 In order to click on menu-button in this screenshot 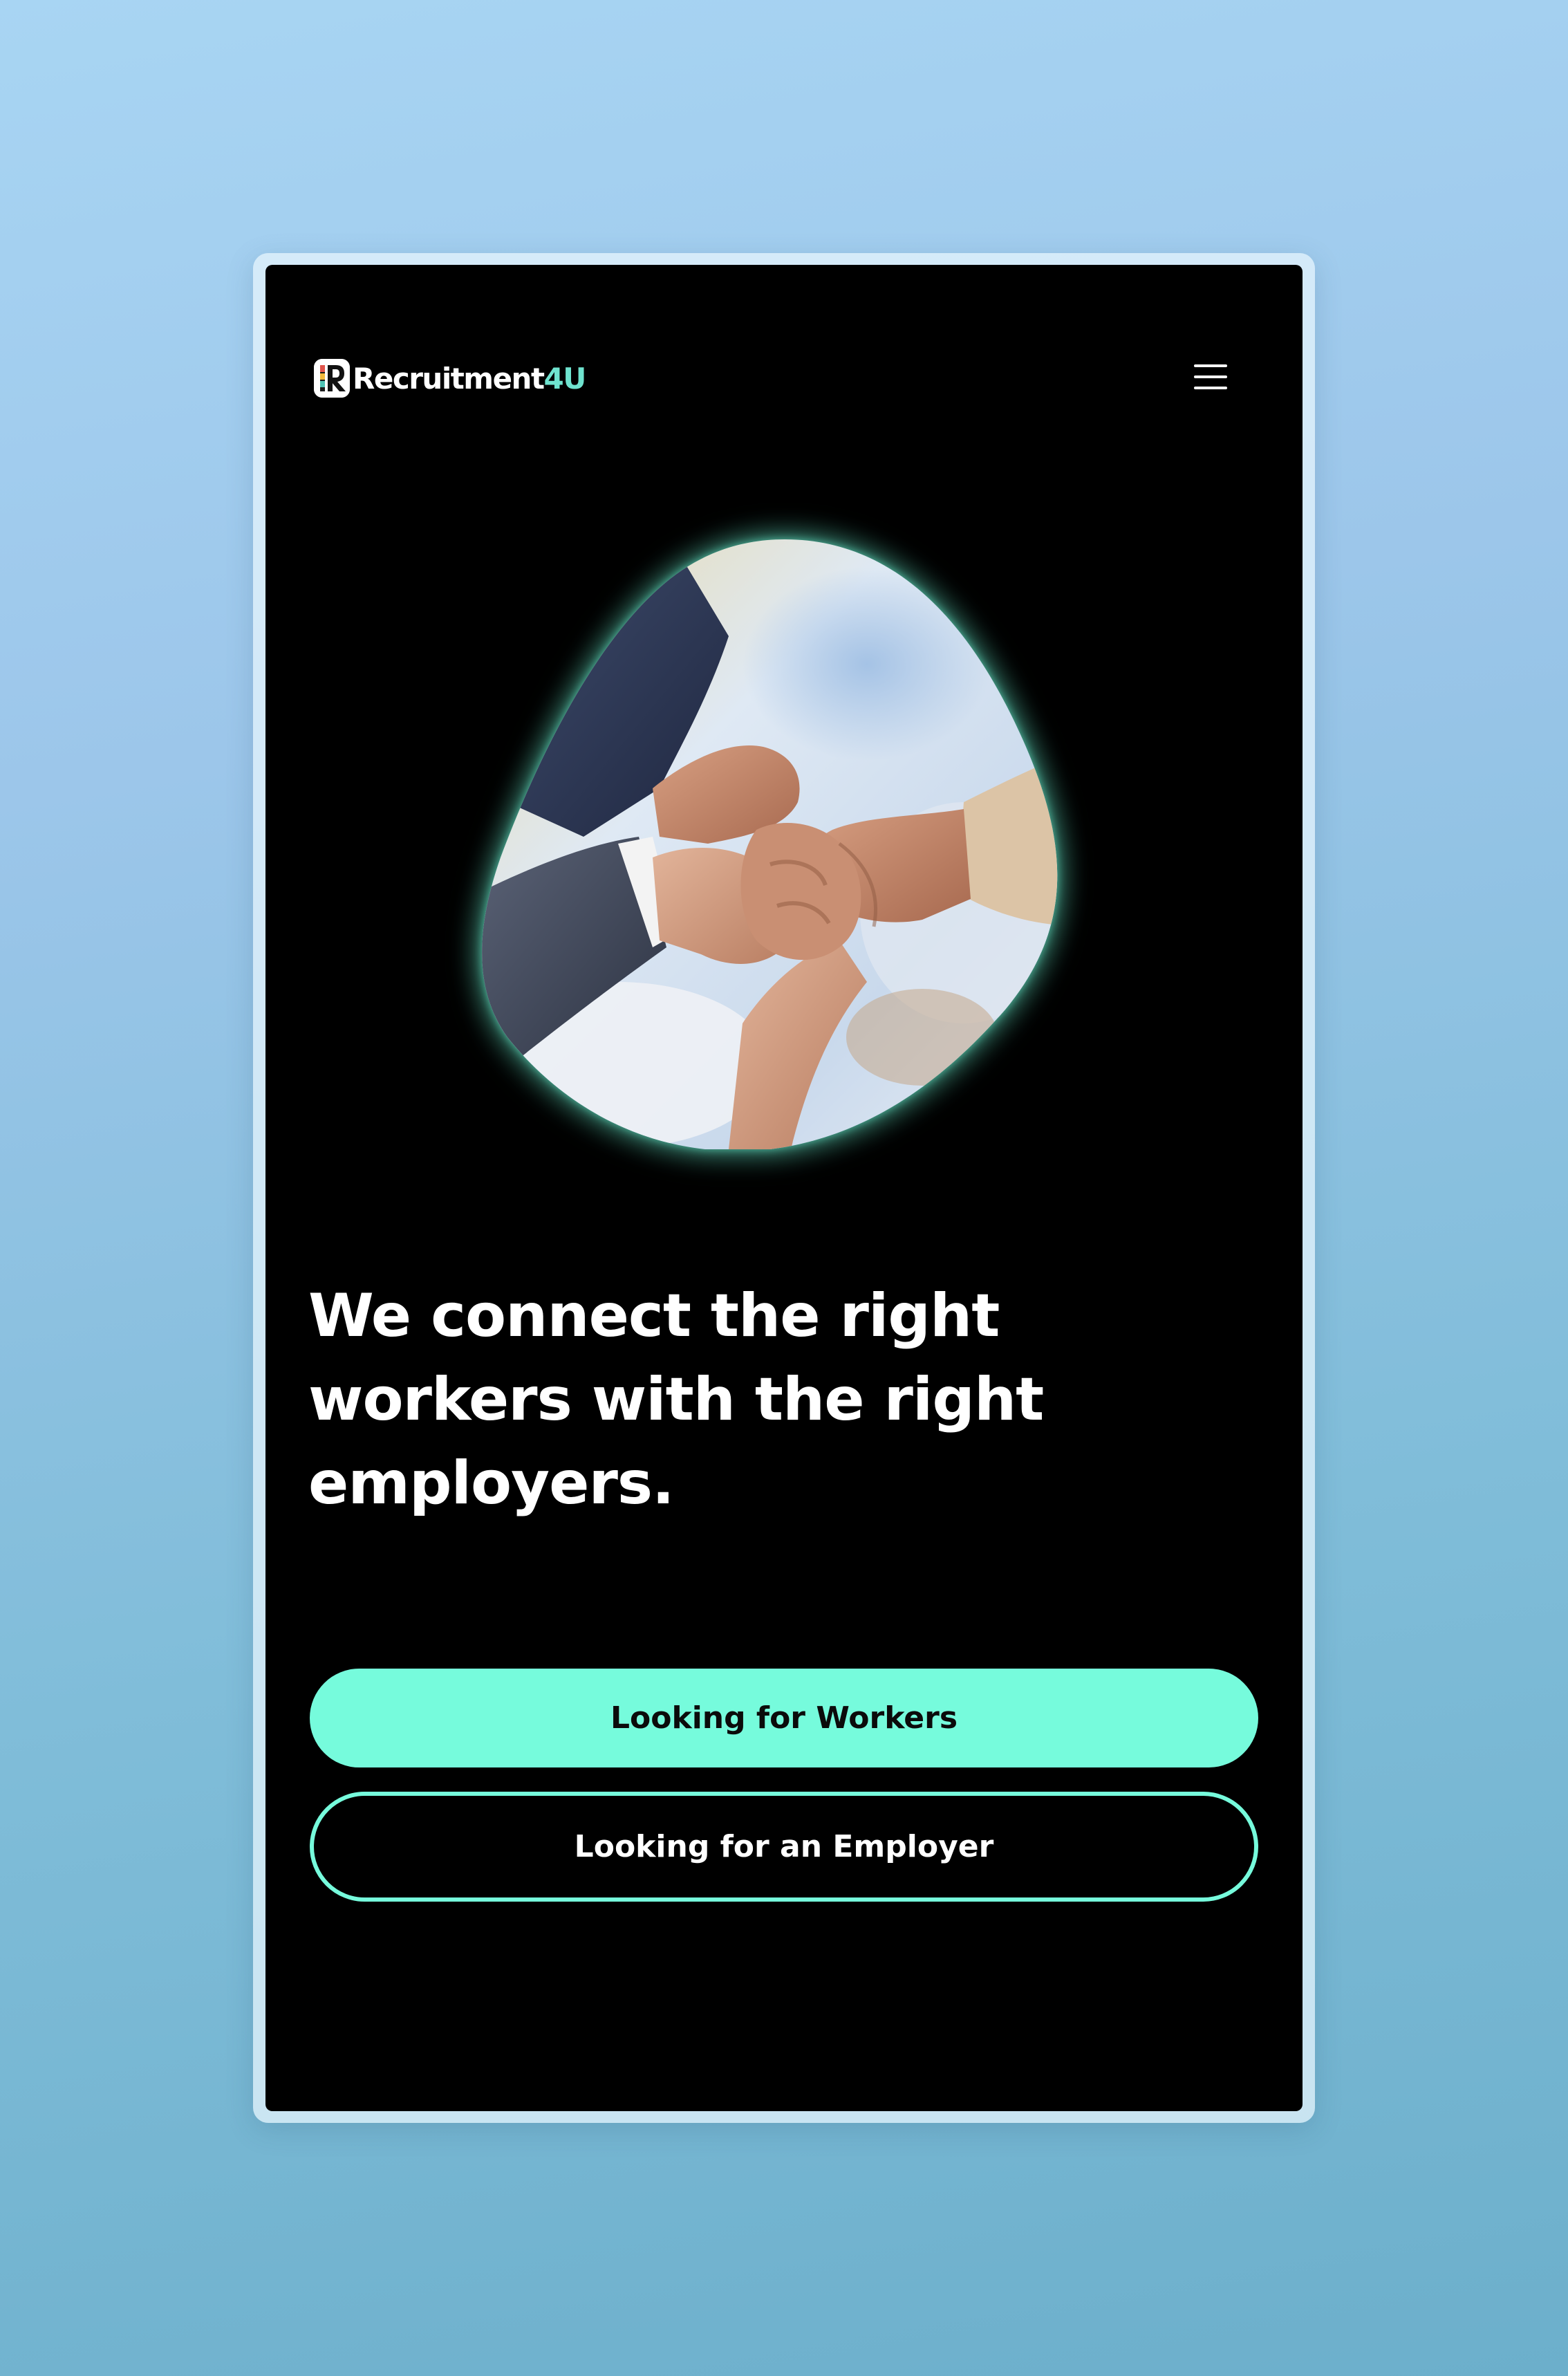, I will do `click(1210, 377)`.